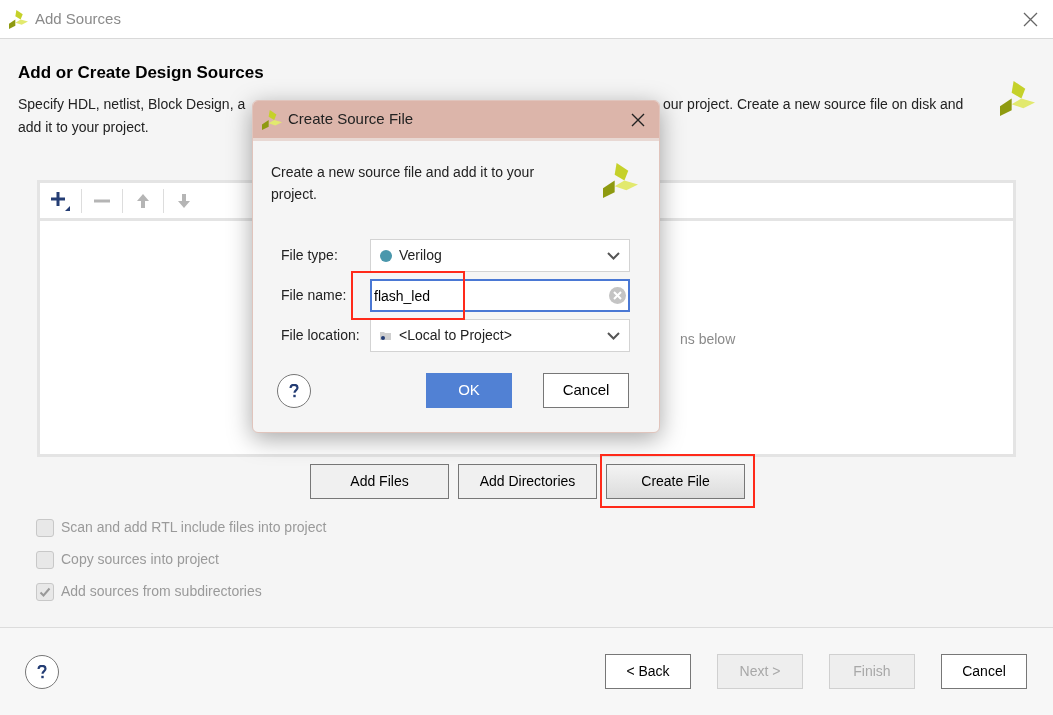  I want to click on field-value: Verilog, so click(420, 255).